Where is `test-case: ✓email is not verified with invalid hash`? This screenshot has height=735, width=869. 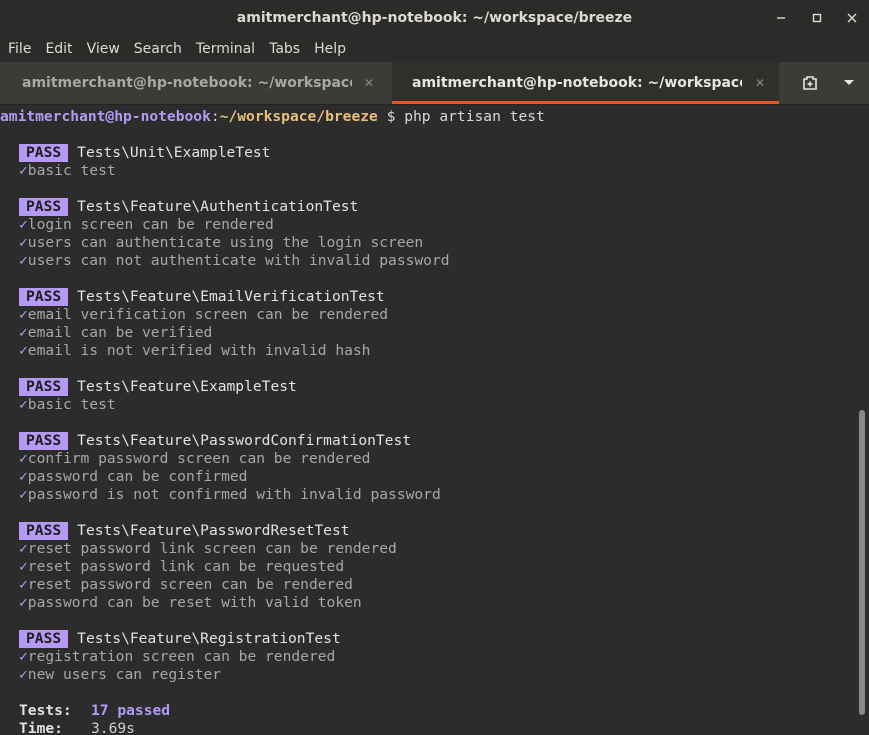
test-case: ✓email is not verified with invalid hash is located at coordinates (194, 351).